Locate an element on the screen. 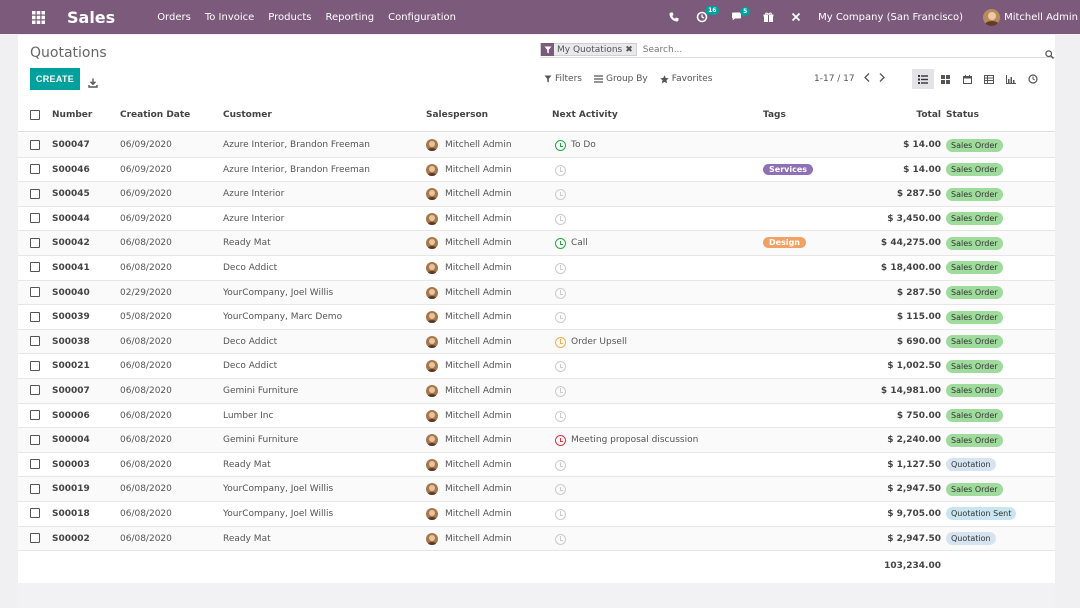  row-salesperson: Mitchell Admin is located at coordinates (478, 366).